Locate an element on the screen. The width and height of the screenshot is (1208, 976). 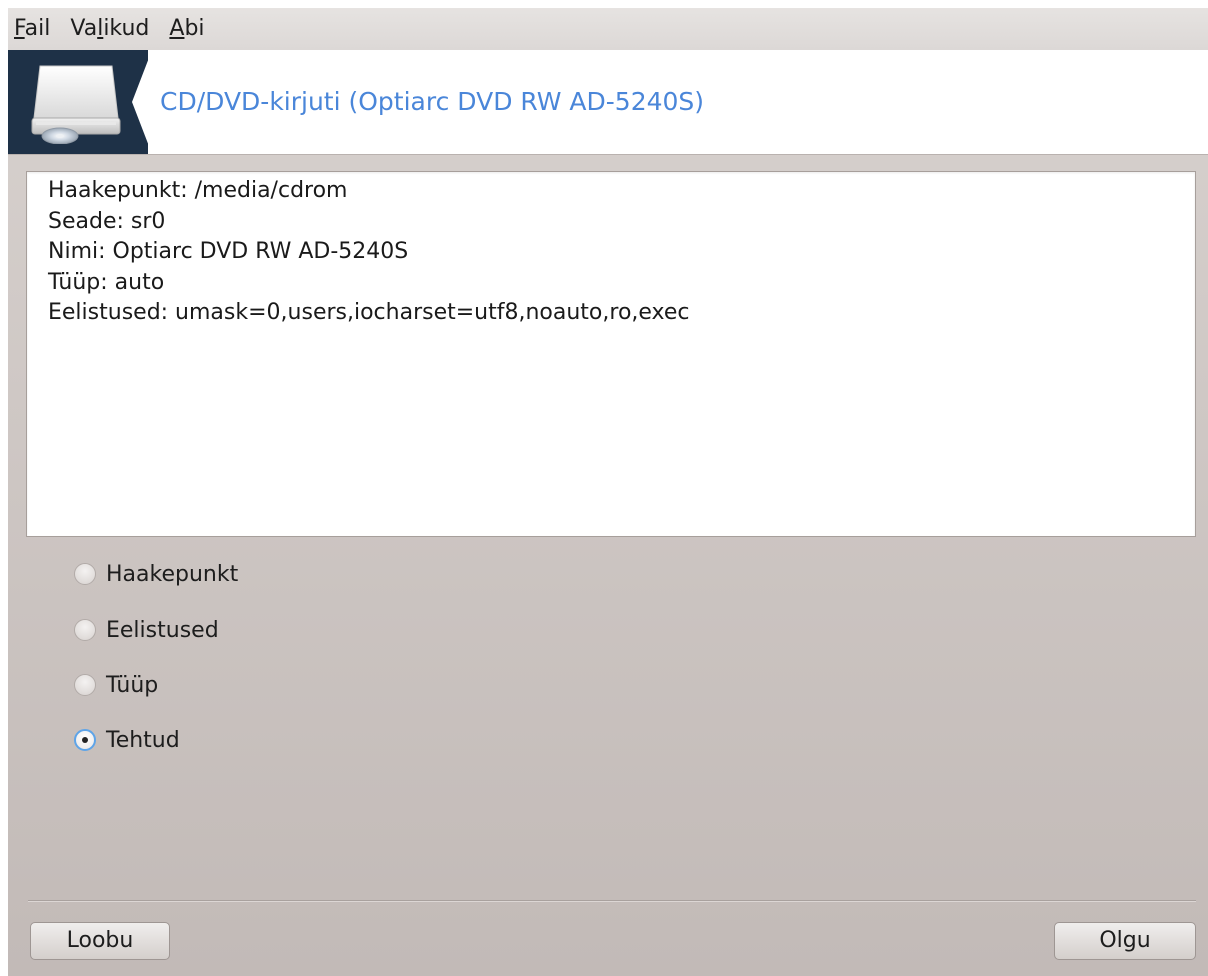
radio-label: Haakepunkt is located at coordinates (172, 574).